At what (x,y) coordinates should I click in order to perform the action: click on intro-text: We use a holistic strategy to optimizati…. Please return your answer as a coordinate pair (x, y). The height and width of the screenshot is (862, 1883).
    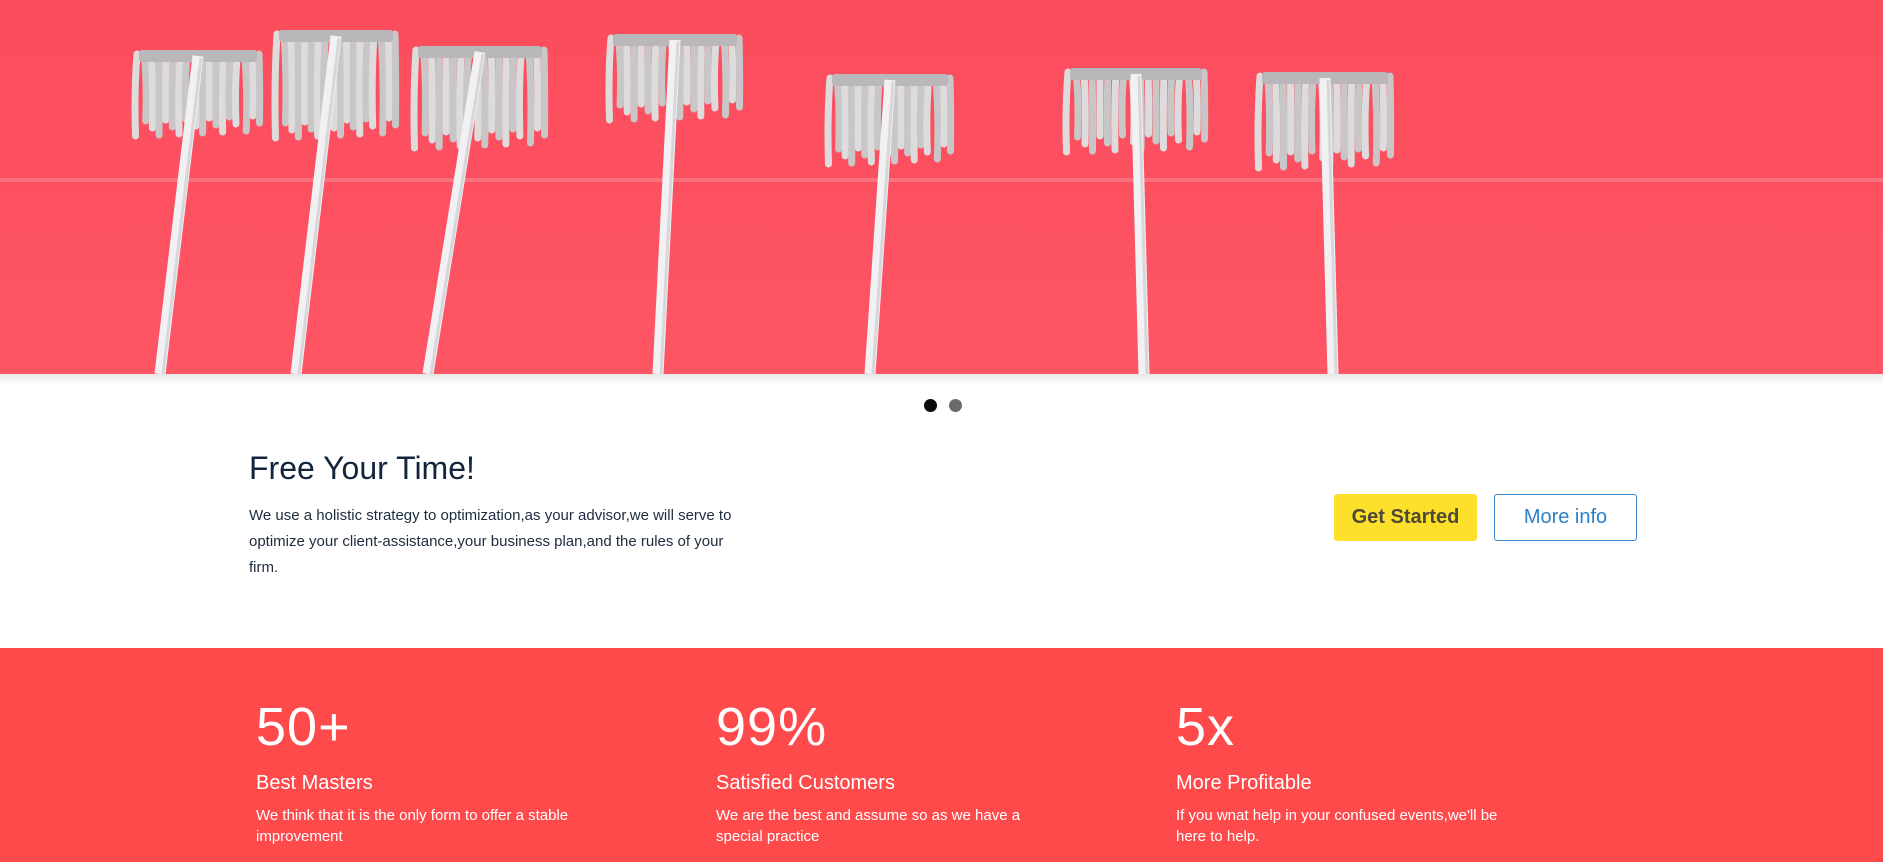
    Looking at the image, I should click on (490, 541).